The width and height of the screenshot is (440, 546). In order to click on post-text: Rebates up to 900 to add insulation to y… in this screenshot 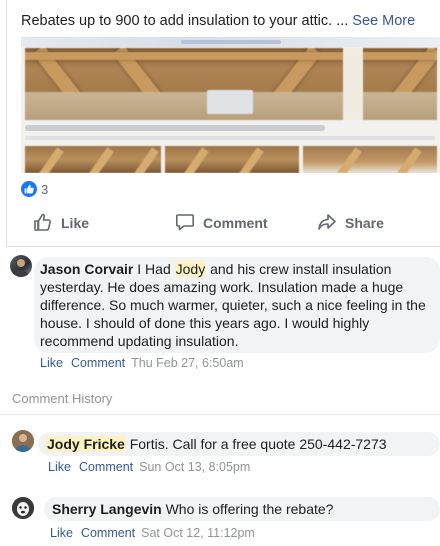, I will do `click(218, 21)`.